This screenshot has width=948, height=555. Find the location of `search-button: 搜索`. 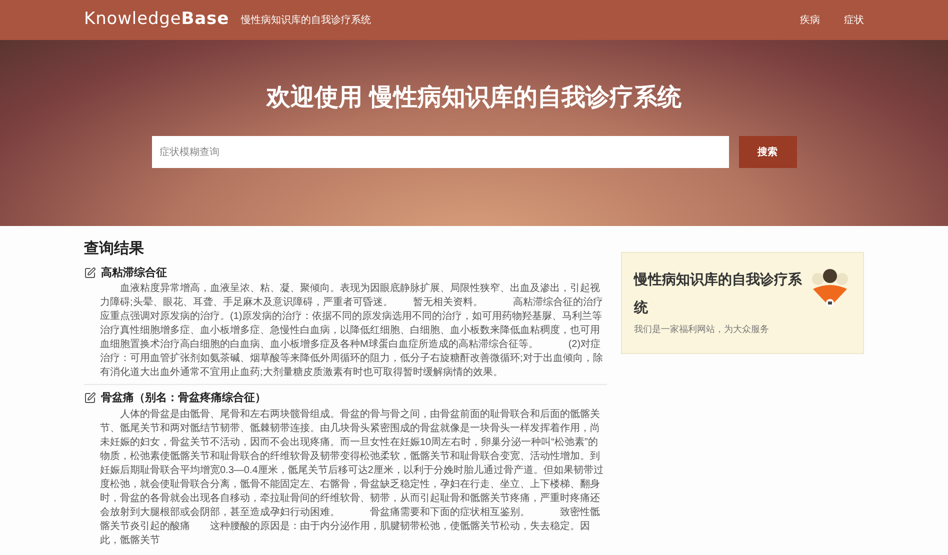

search-button: 搜索 is located at coordinates (767, 152).